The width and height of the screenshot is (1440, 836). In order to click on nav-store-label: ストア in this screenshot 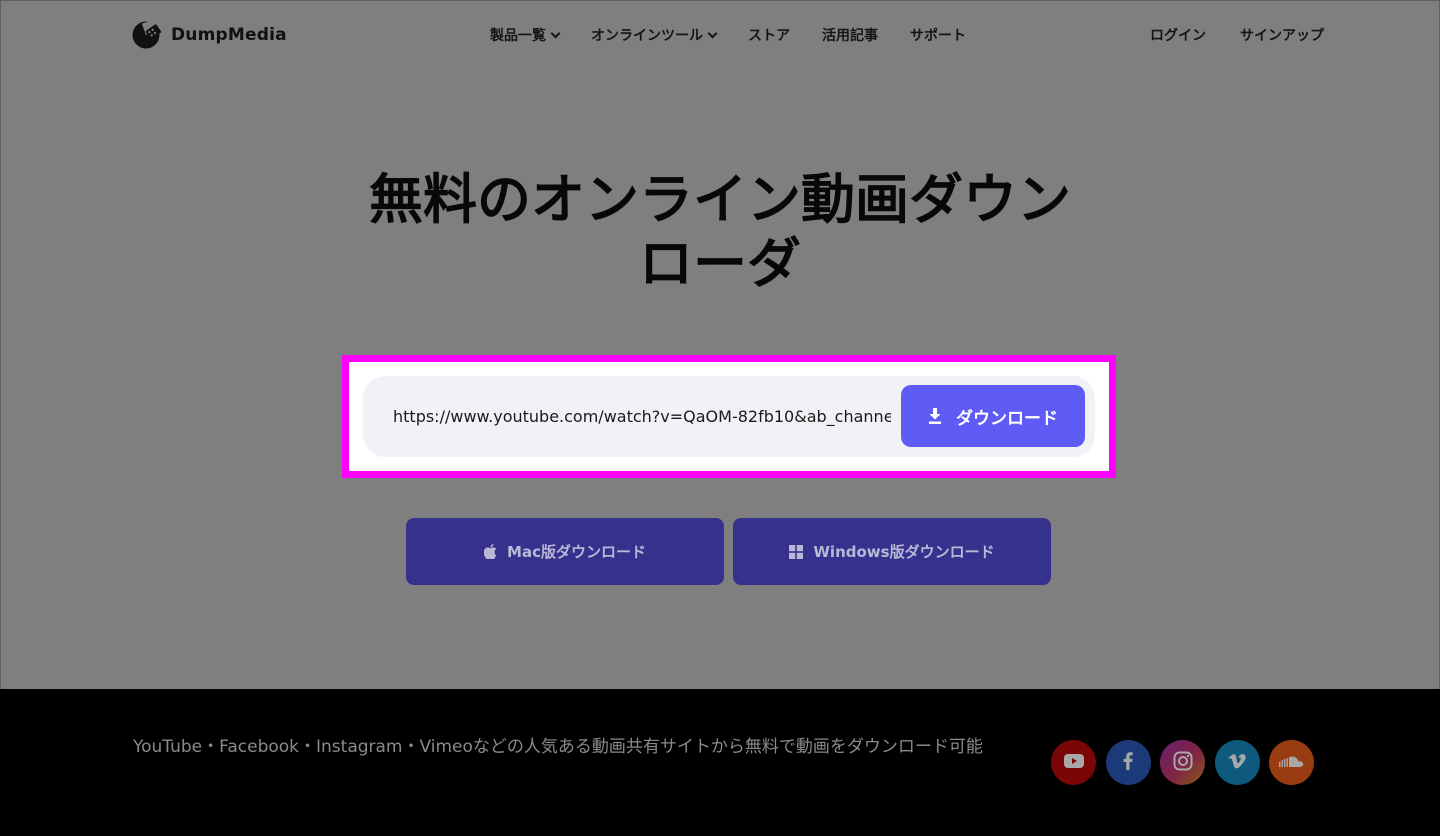, I will do `click(769, 36)`.